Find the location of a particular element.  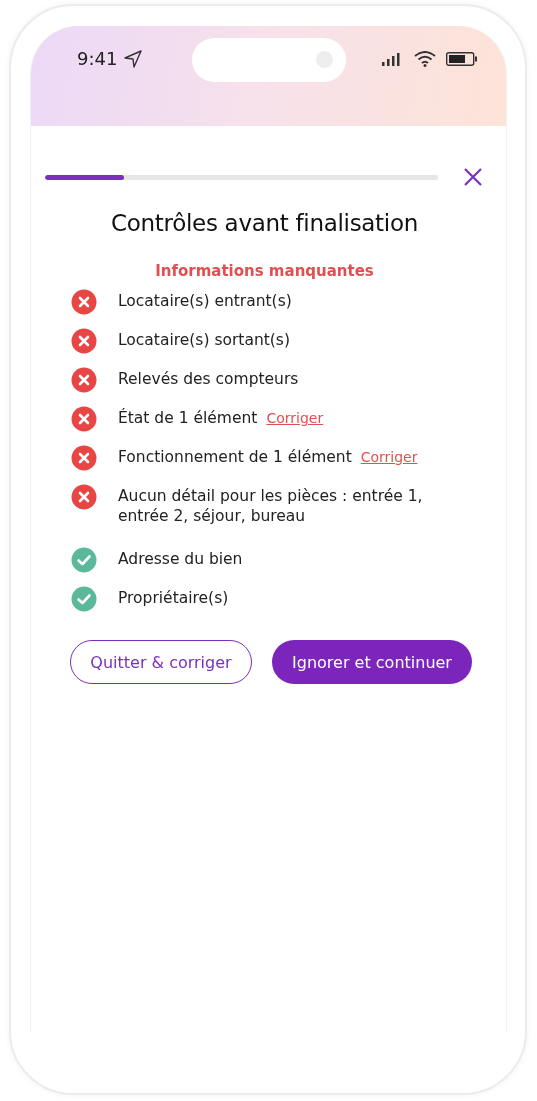

check-label: Relevés des compteurs is located at coordinates (208, 379).